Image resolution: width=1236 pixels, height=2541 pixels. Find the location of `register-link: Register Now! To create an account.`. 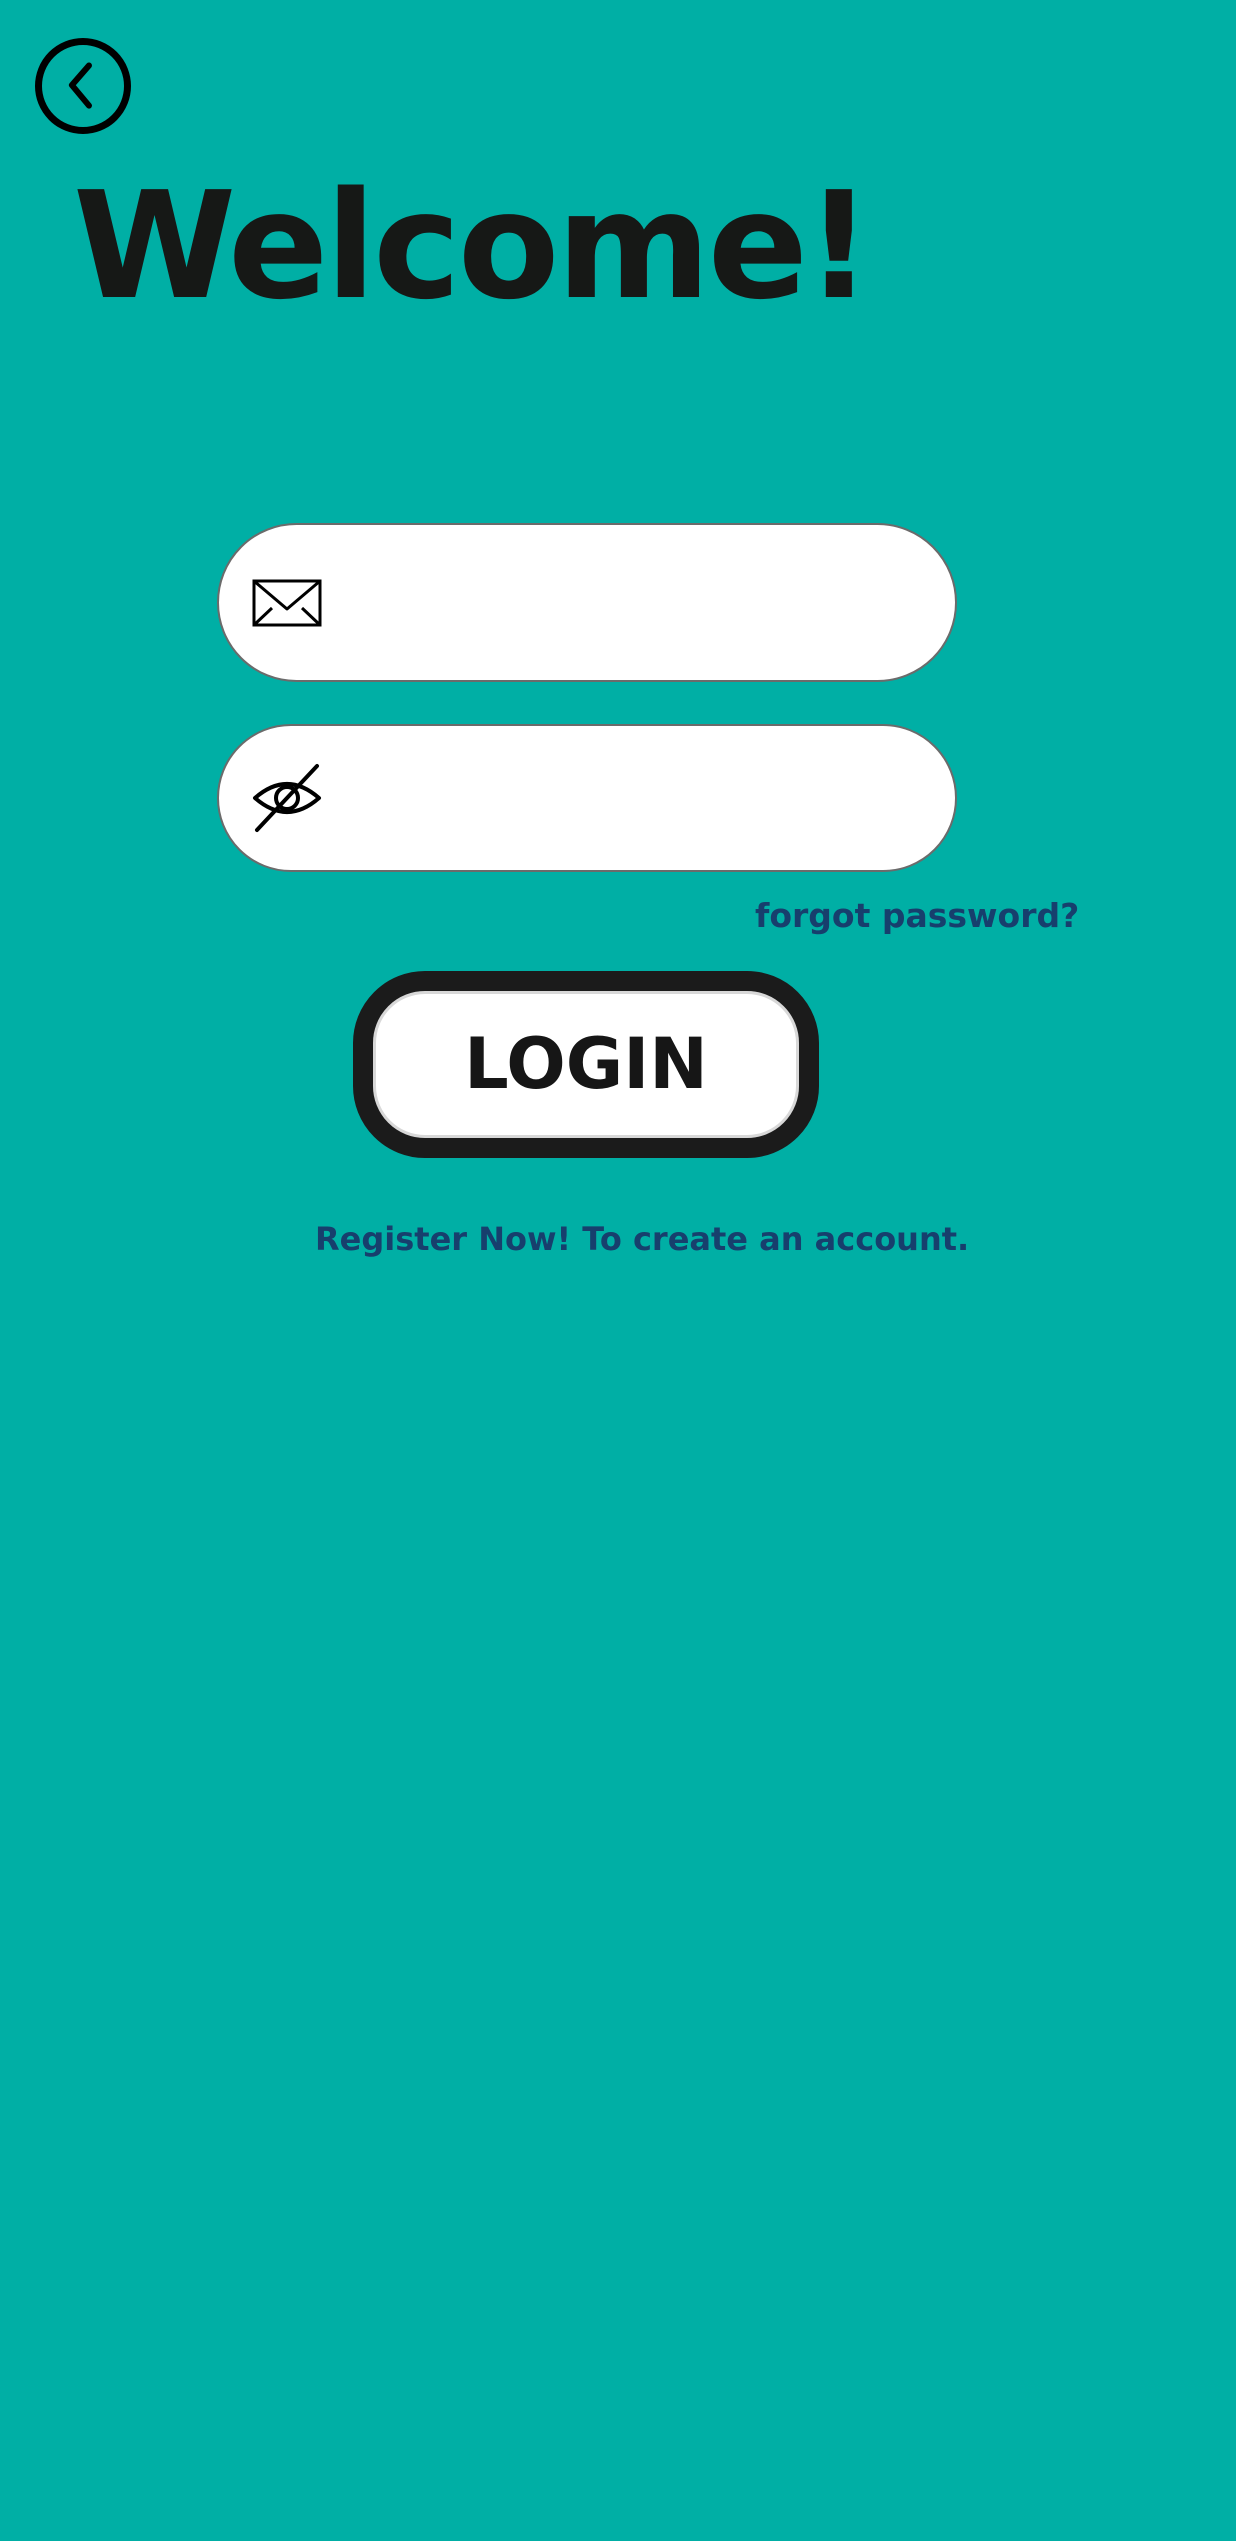

register-link: Register Now! To create an account. is located at coordinates (642, 1239).